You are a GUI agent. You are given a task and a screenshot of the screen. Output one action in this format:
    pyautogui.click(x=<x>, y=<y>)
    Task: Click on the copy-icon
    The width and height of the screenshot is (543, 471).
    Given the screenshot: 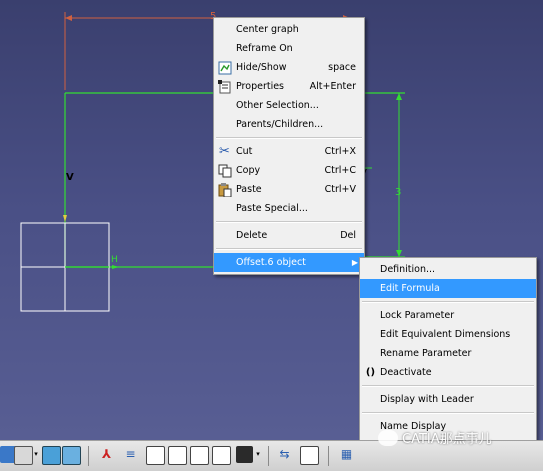 What is the action you would take?
    pyautogui.click(x=224, y=170)
    